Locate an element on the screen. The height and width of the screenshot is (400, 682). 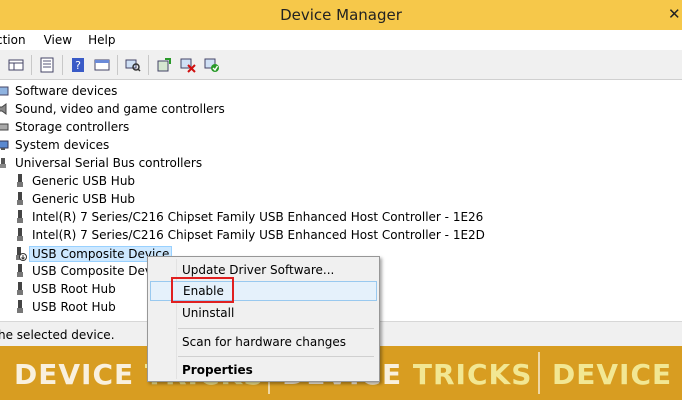
menu-help: Help is located at coordinates (107, 40).